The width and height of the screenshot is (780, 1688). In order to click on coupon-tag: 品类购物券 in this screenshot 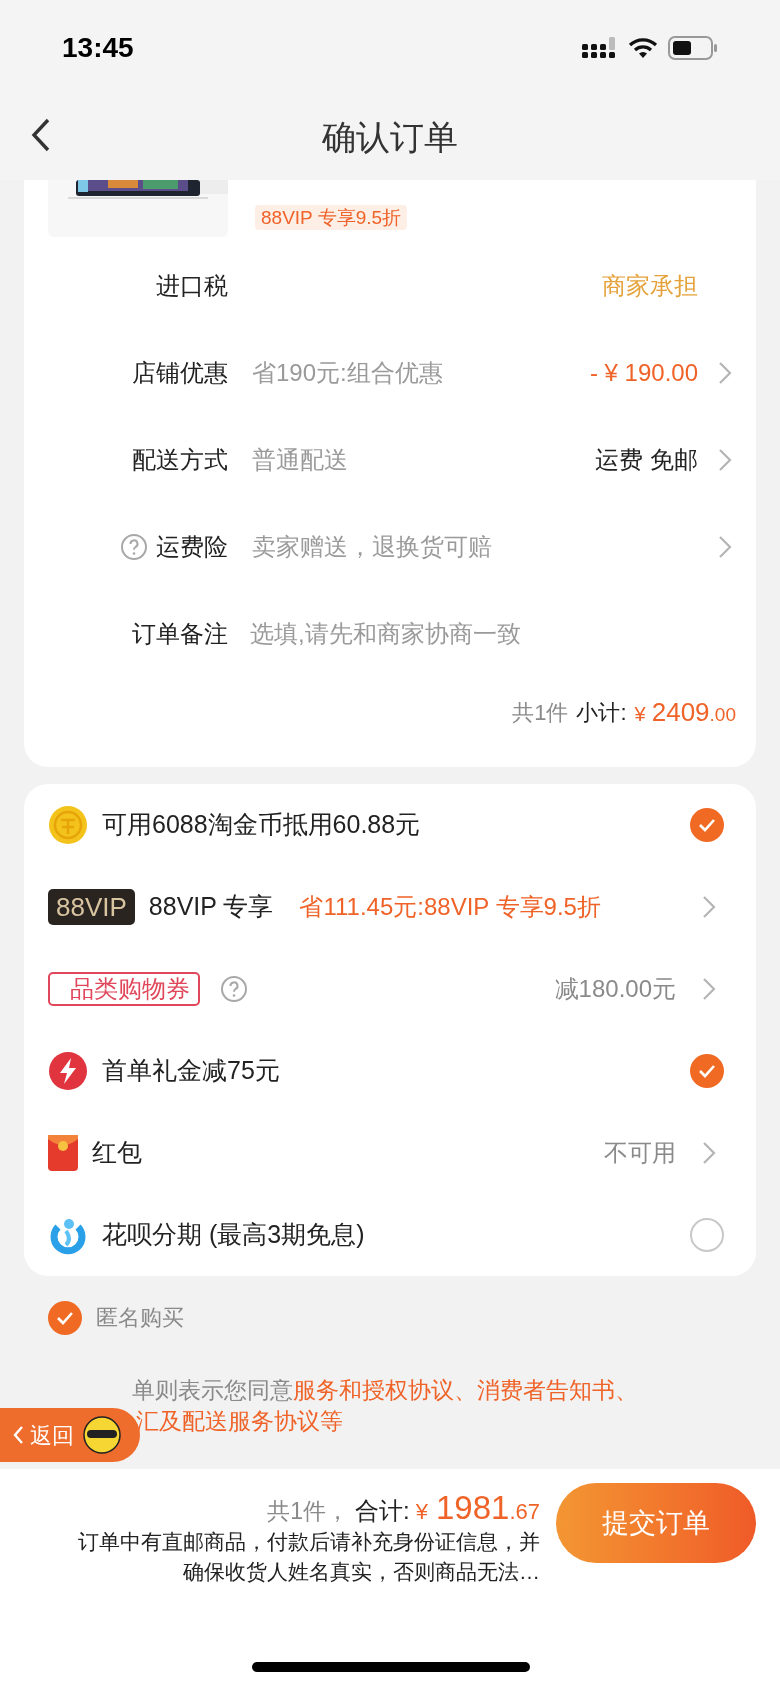, I will do `click(124, 989)`.